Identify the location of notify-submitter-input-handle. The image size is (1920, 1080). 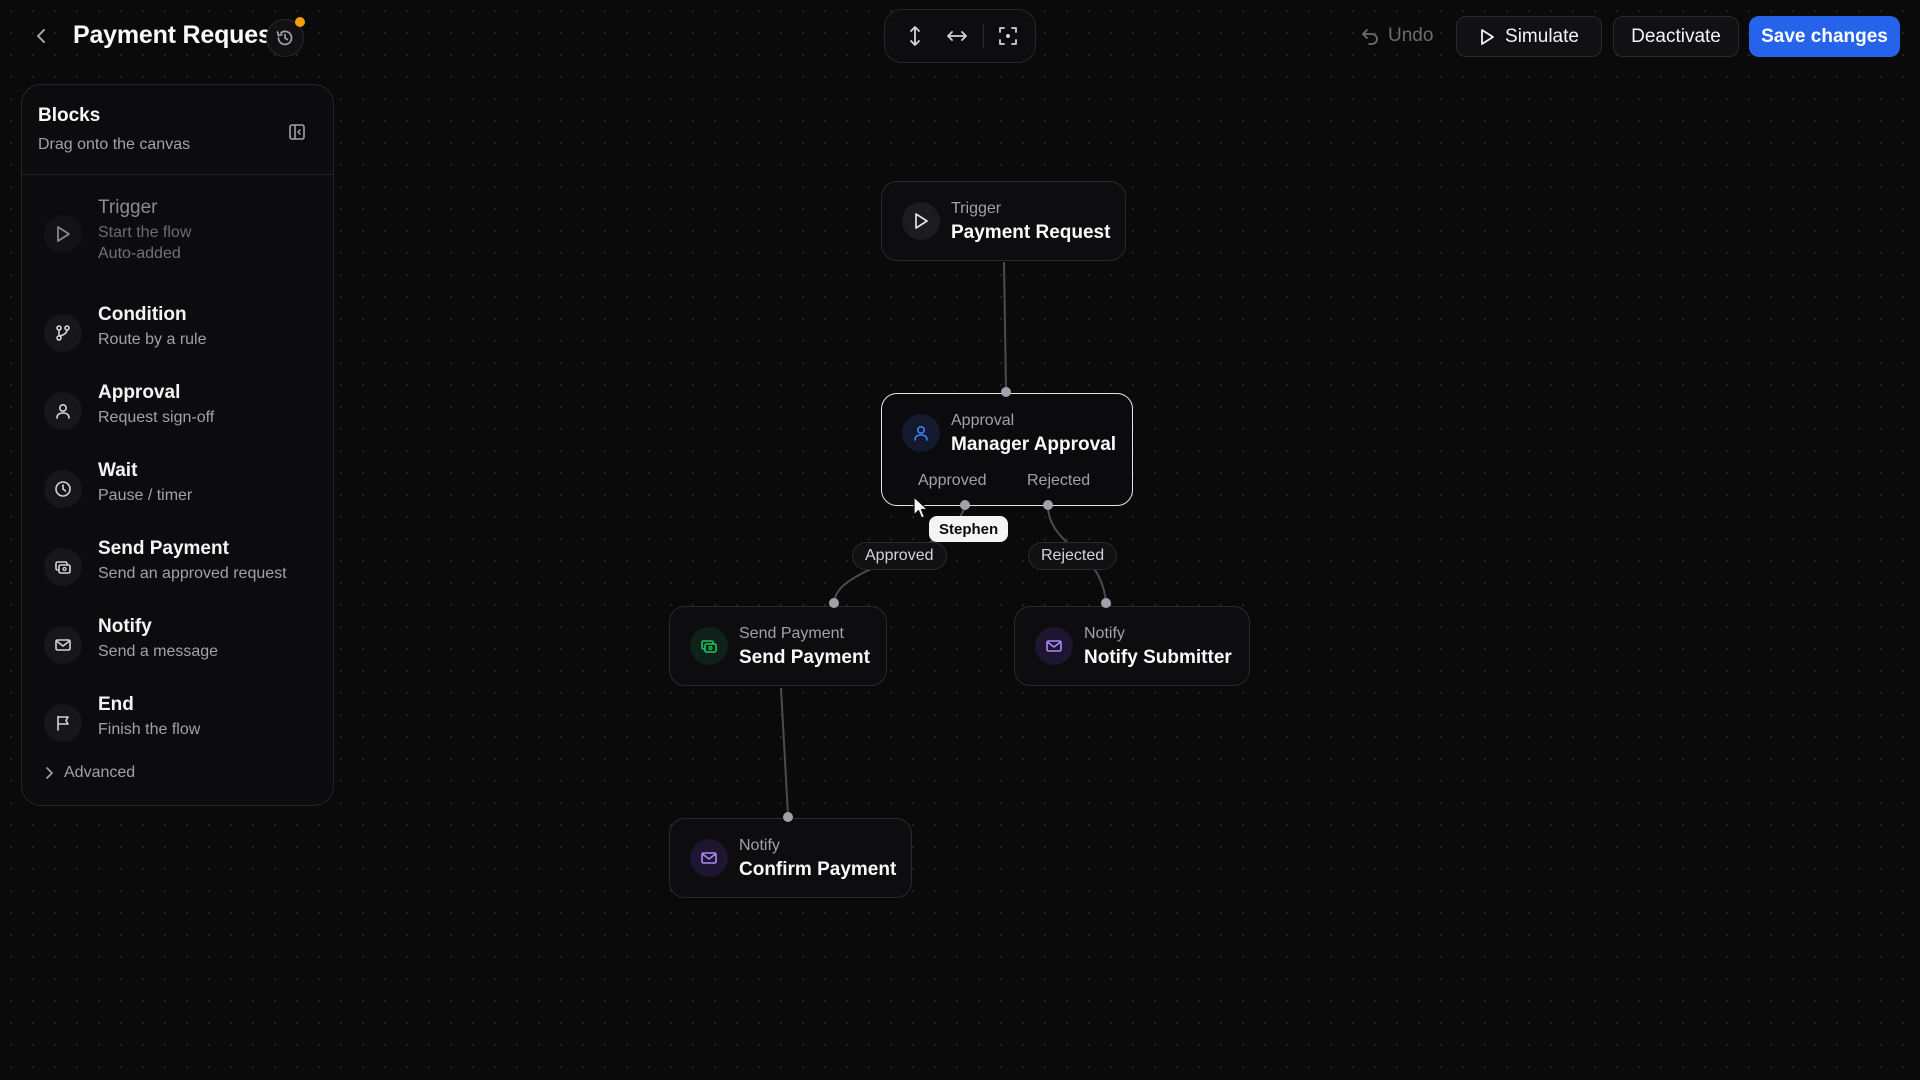
(1106, 603).